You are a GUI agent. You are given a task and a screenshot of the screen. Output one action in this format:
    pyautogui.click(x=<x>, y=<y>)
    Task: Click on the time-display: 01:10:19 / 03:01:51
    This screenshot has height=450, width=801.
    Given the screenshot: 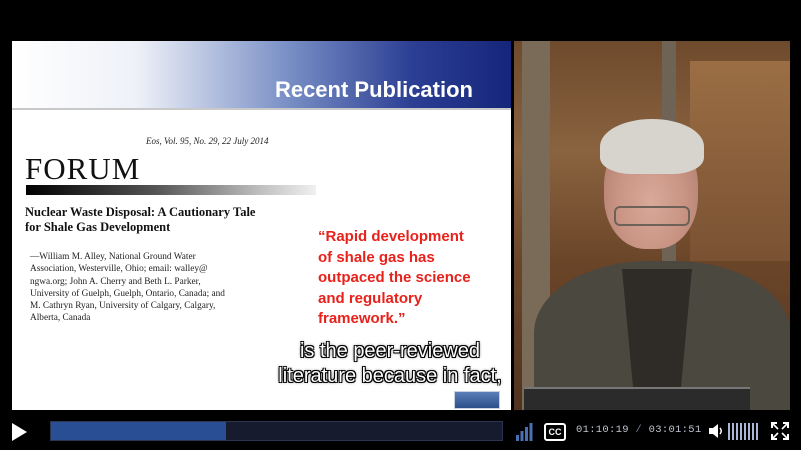 What is the action you would take?
    pyautogui.click(x=638, y=430)
    